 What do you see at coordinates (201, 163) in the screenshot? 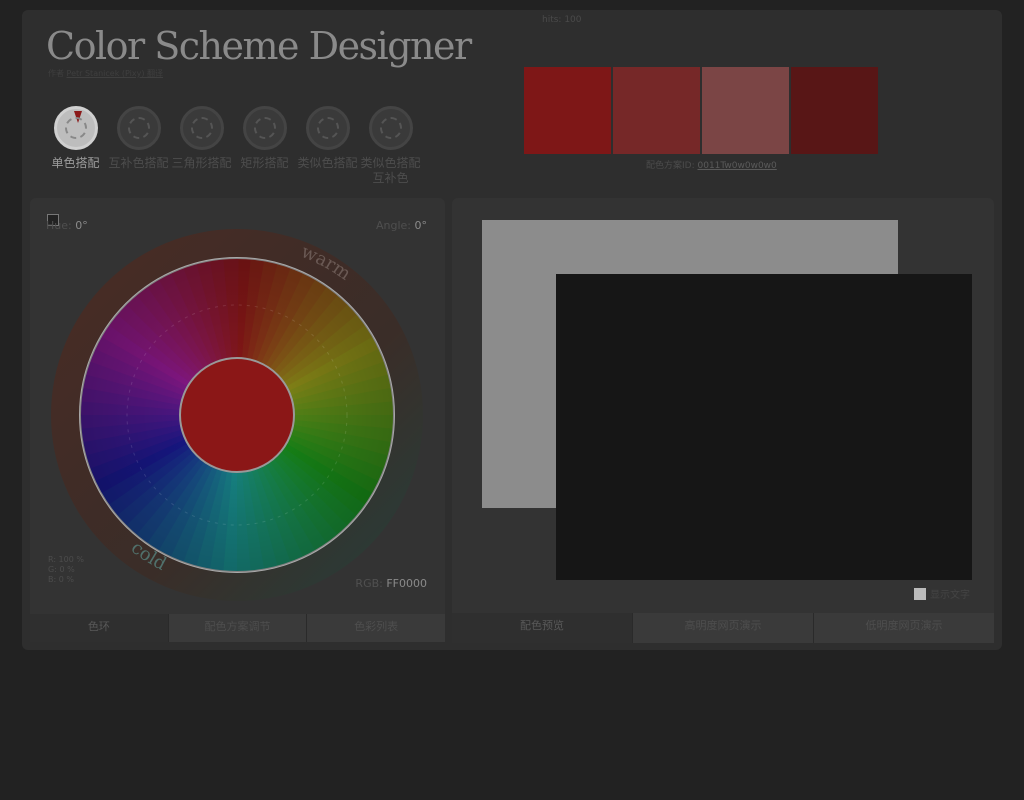
I see `scheme-type-label: 三角形搭配` at bounding box center [201, 163].